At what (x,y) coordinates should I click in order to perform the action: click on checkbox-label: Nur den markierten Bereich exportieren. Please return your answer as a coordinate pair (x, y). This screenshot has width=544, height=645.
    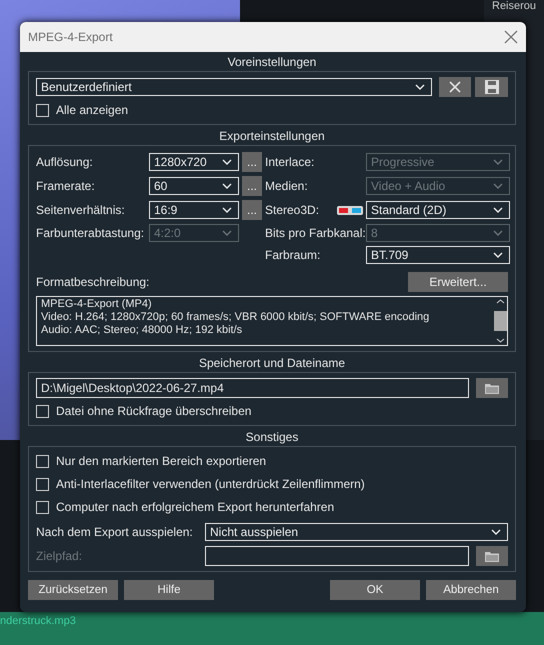
    Looking at the image, I should click on (161, 461).